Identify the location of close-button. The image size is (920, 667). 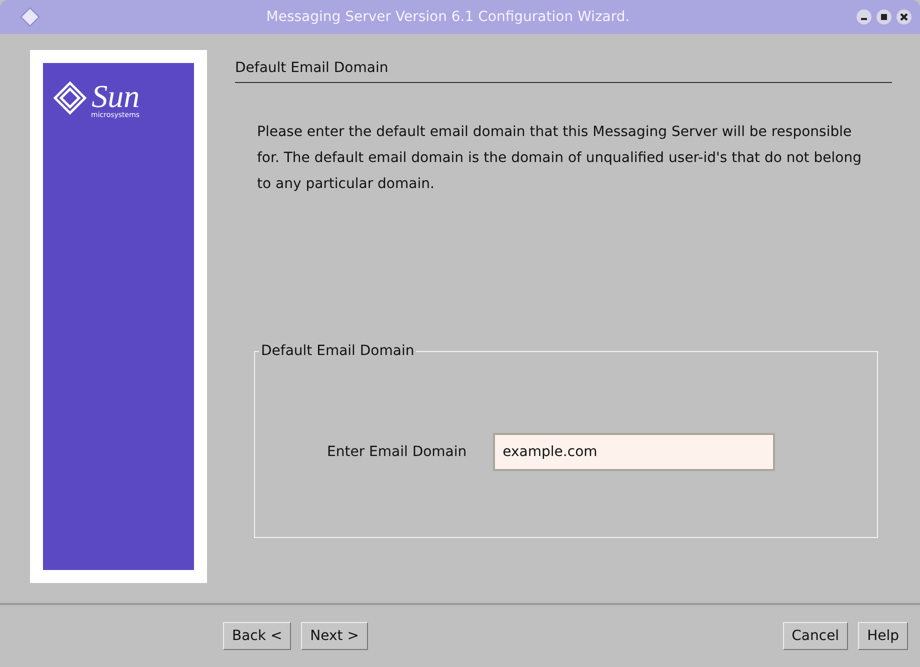
(904, 17).